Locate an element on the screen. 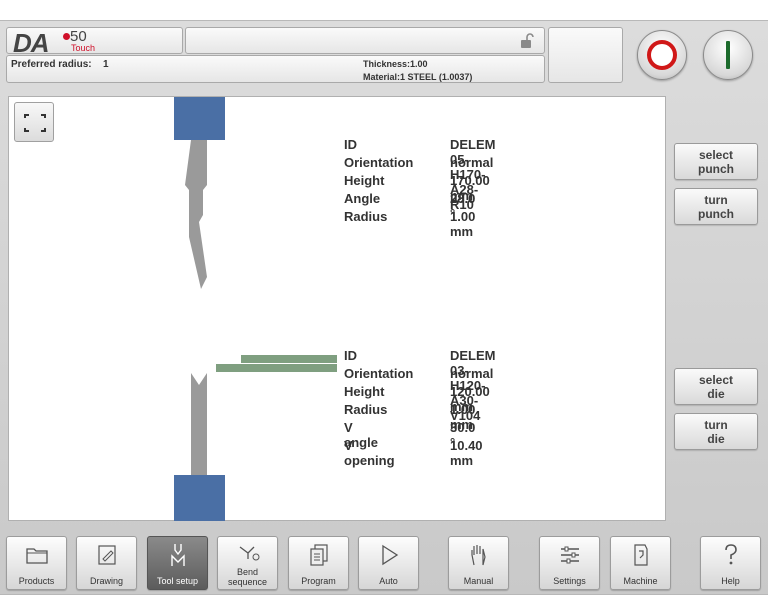 The image size is (768, 615). nav-manual: Manual is located at coordinates (478, 563).